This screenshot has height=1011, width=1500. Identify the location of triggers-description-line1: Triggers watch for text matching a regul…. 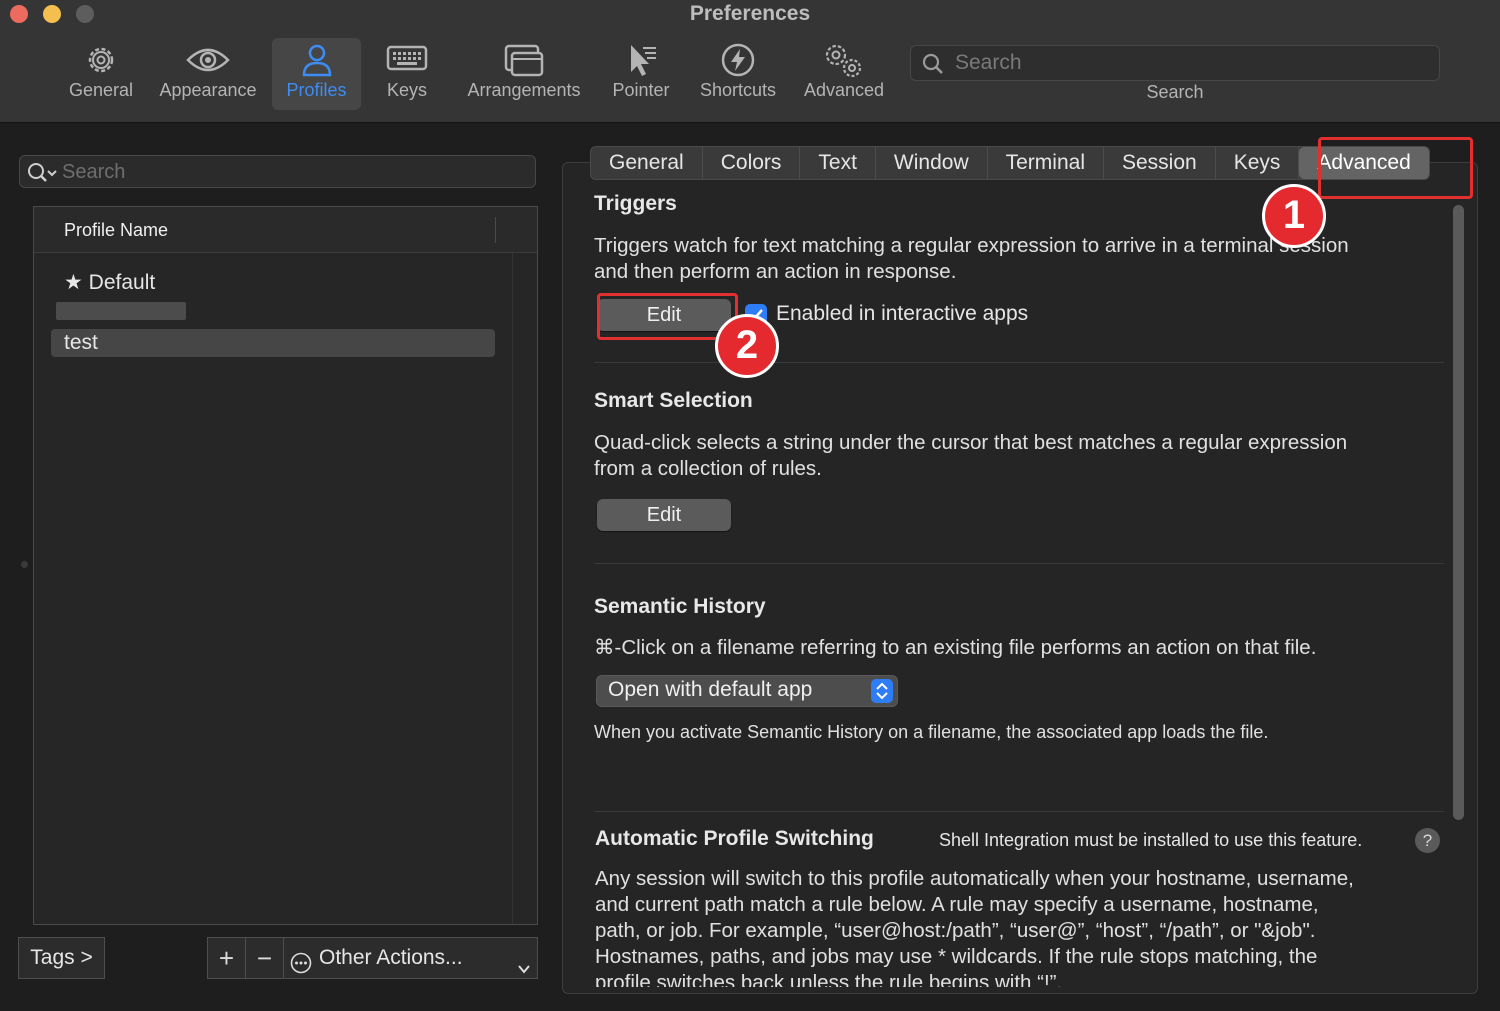
(971, 245).